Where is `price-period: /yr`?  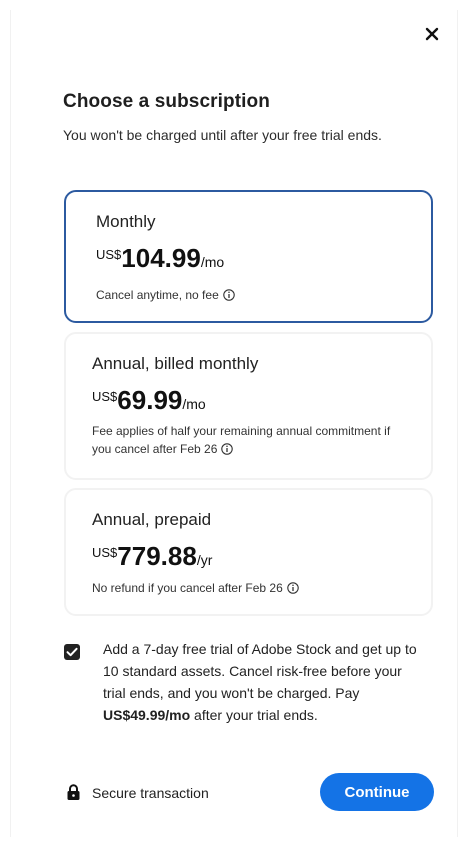
price-period: /yr is located at coordinates (204, 560).